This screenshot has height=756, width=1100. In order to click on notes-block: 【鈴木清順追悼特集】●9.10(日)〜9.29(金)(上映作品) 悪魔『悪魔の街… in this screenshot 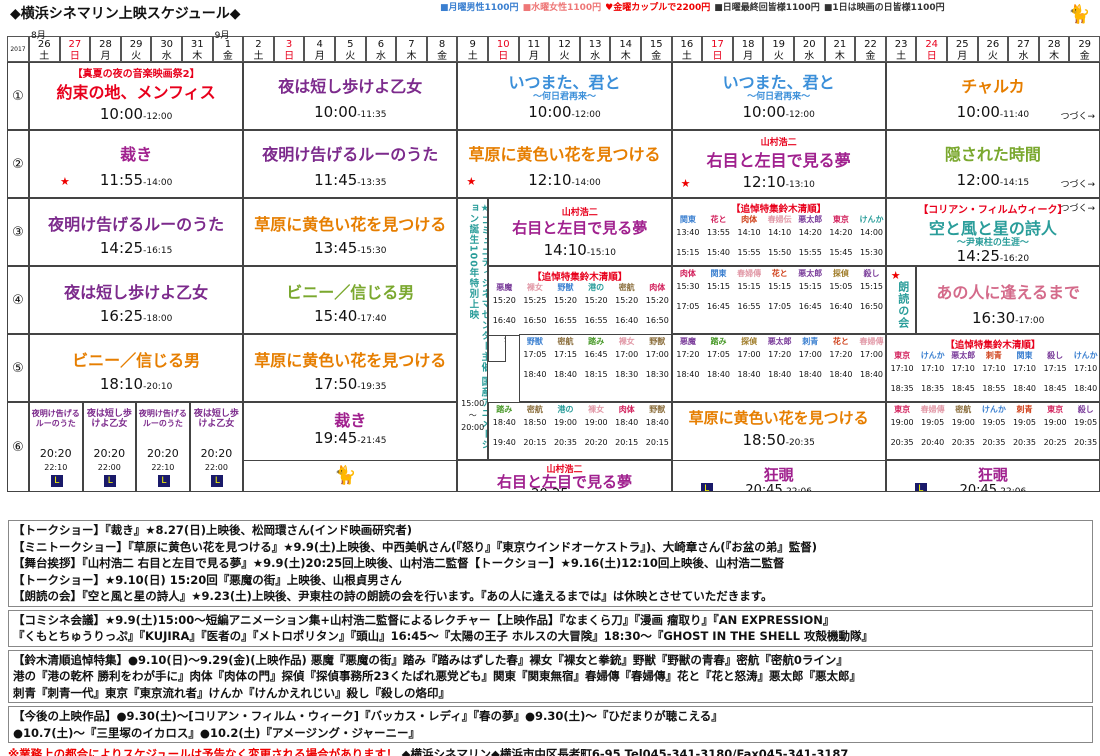, I will do `click(550, 676)`.